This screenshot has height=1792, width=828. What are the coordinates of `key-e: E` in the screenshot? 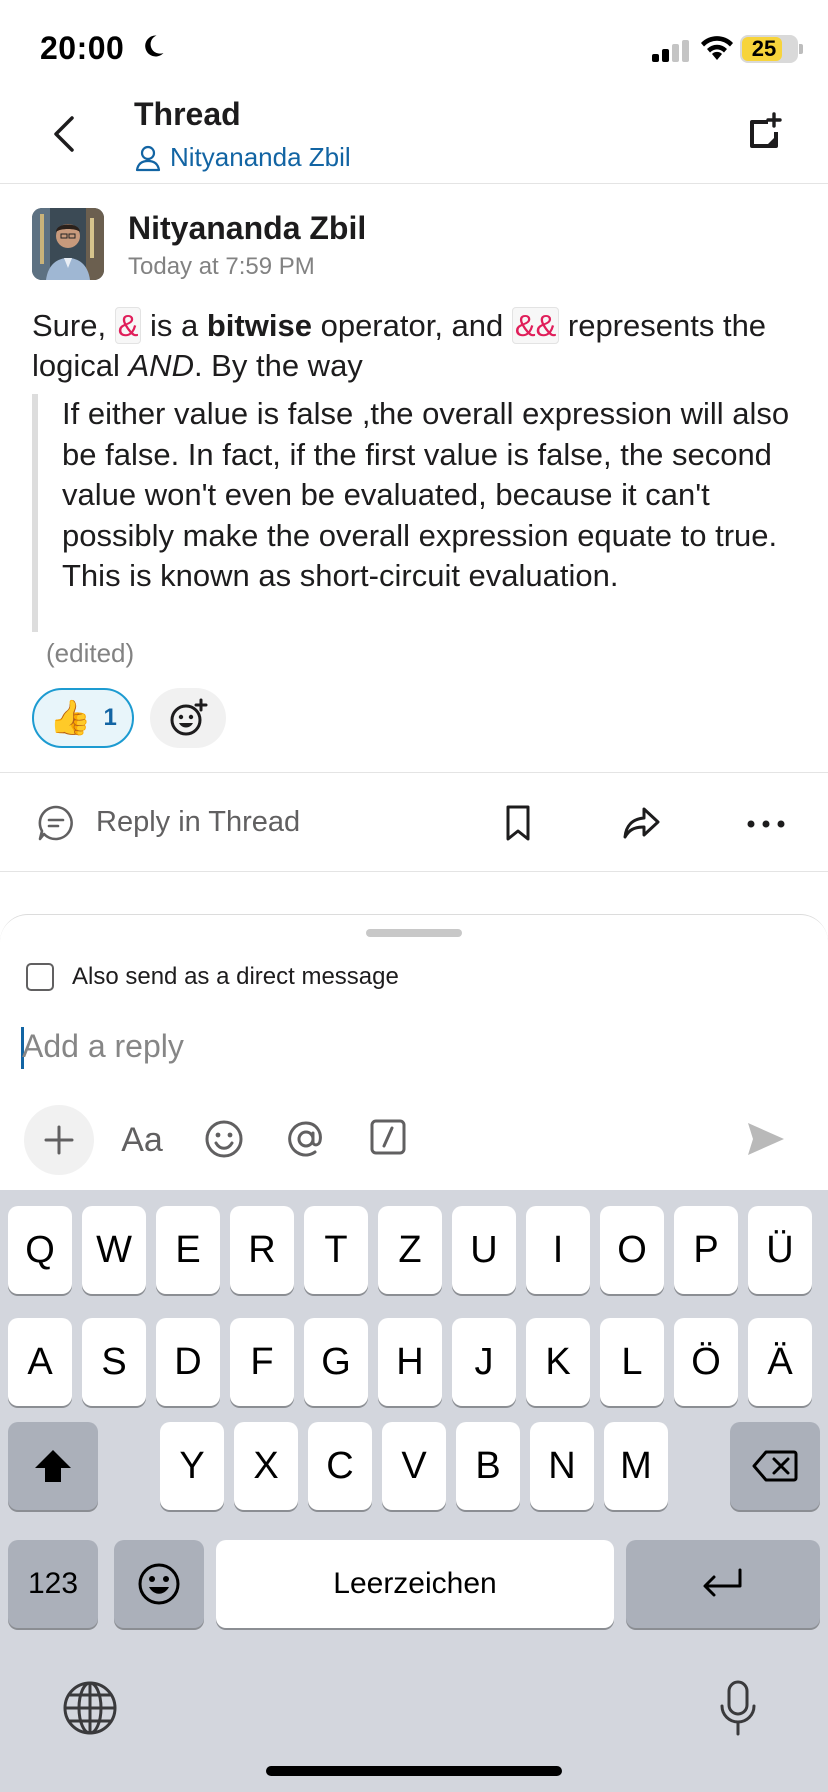 It's located at (188, 1250).